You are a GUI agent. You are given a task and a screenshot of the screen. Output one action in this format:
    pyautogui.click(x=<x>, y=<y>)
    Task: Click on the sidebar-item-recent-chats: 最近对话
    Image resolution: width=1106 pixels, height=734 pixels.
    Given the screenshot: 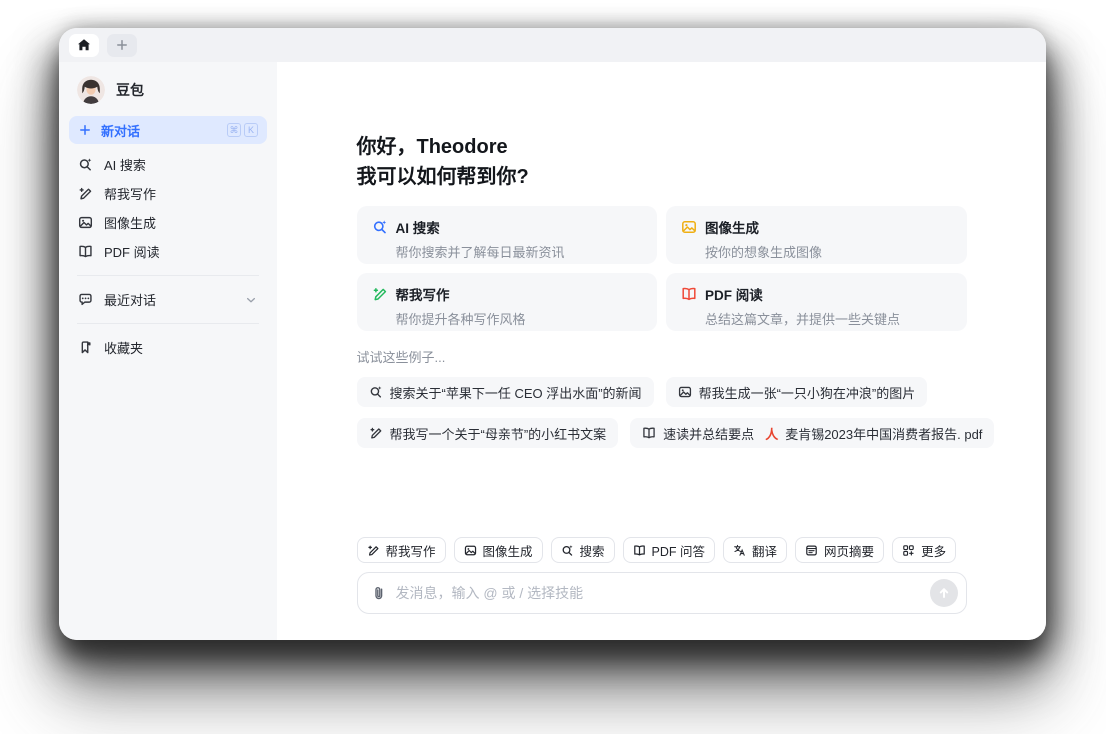 What is the action you would take?
    pyautogui.click(x=168, y=299)
    